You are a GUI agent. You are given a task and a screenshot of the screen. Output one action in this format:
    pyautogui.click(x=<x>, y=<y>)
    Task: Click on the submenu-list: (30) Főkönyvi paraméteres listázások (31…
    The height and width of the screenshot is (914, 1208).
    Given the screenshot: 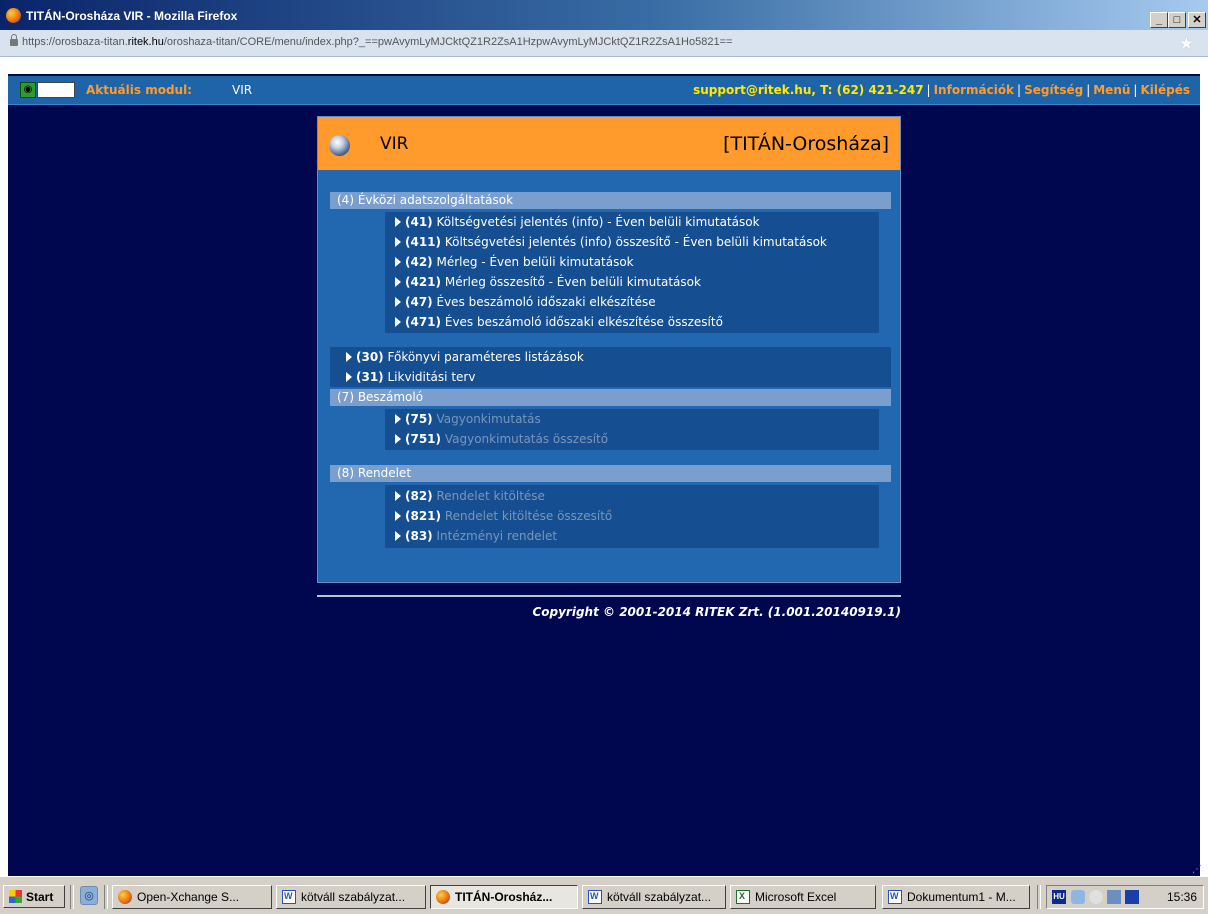 What is the action you would take?
    pyautogui.click(x=610, y=367)
    